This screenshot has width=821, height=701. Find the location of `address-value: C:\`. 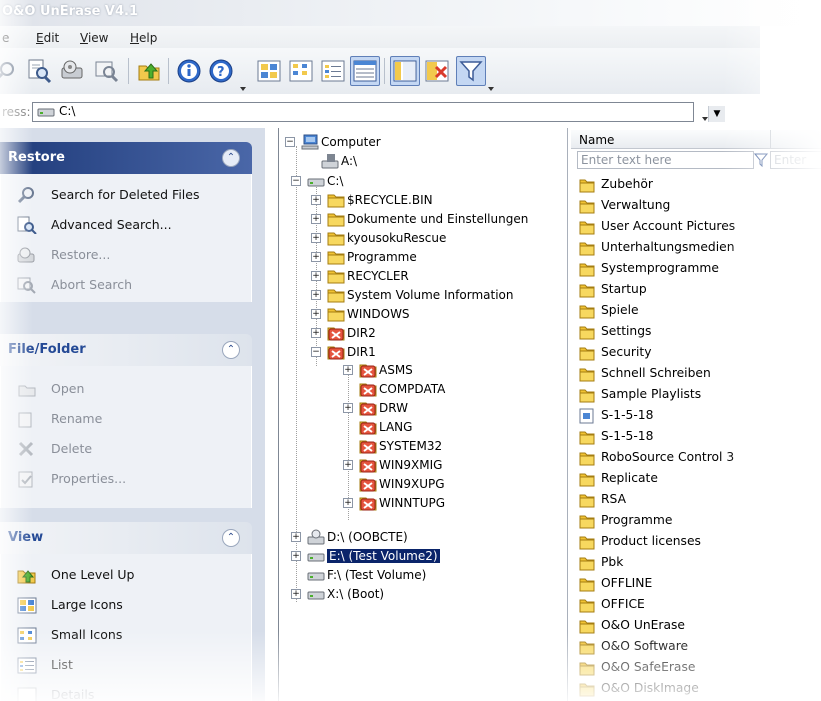

address-value: C:\ is located at coordinates (67, 111).